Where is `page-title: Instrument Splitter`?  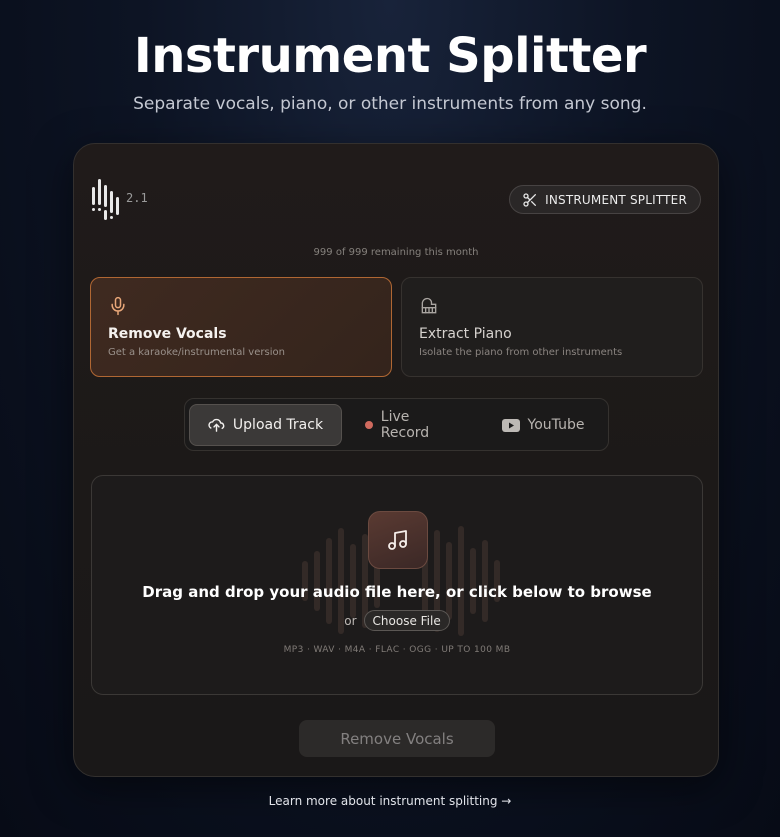
page-title: Instrument Splitter is located at coordinates (390, 56).